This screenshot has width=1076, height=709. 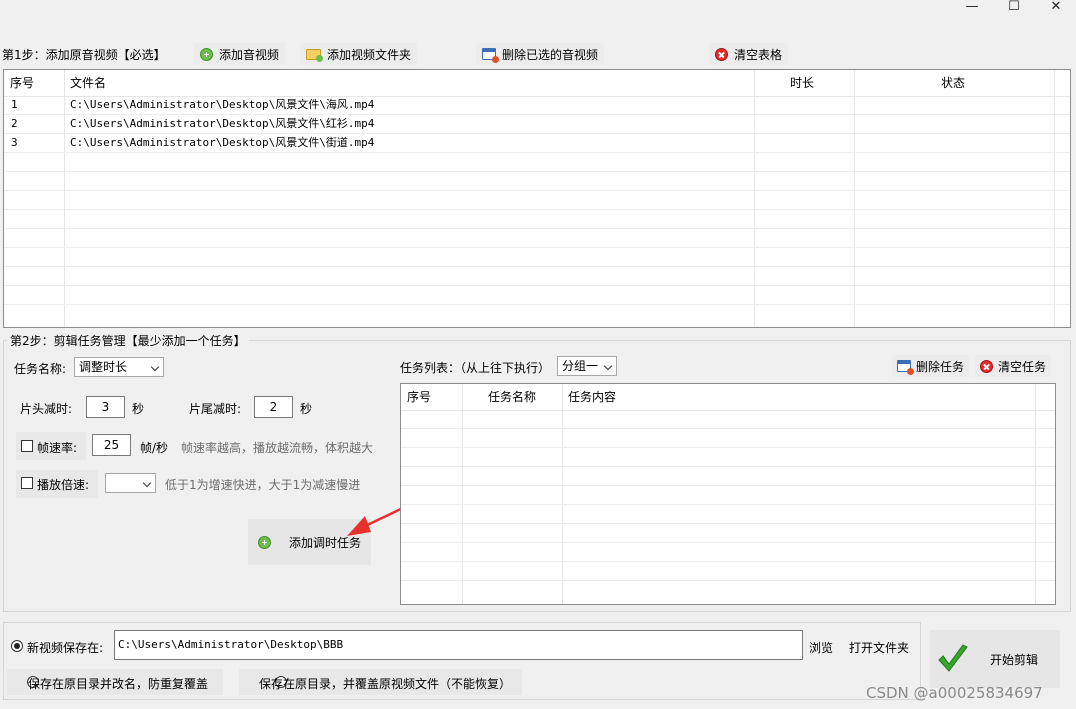 I want to click on speed-hint: 低于1为增速快进，大于1为减速慢进, so click(x=263, y=485).